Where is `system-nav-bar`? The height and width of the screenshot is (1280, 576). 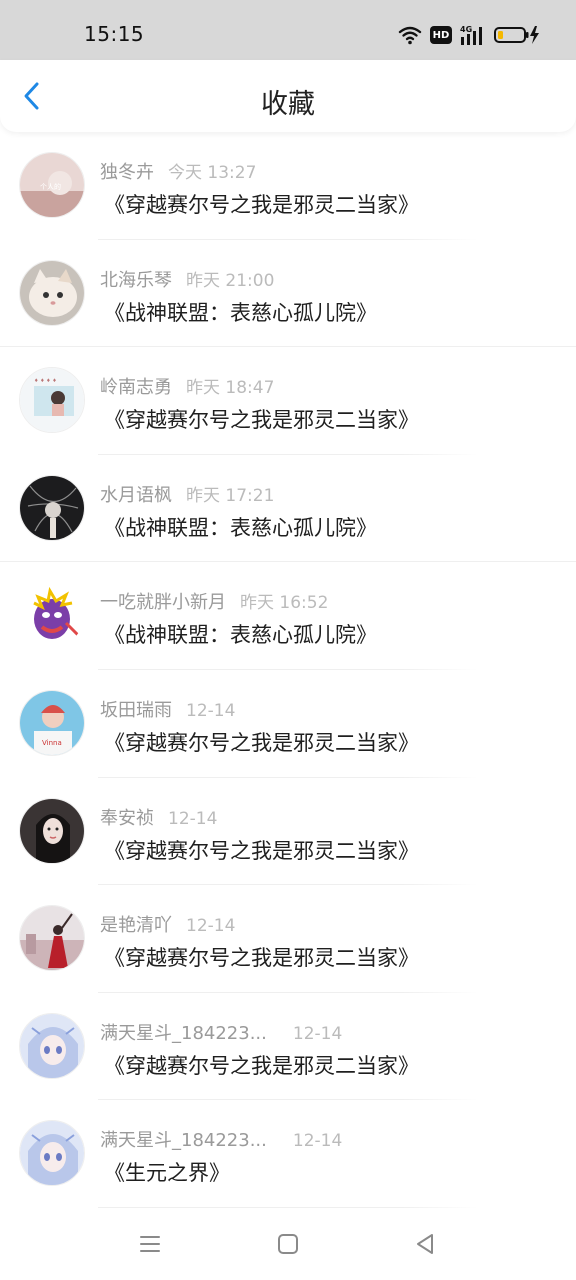
system-nav-bar is located at coordinates (288, 1244).